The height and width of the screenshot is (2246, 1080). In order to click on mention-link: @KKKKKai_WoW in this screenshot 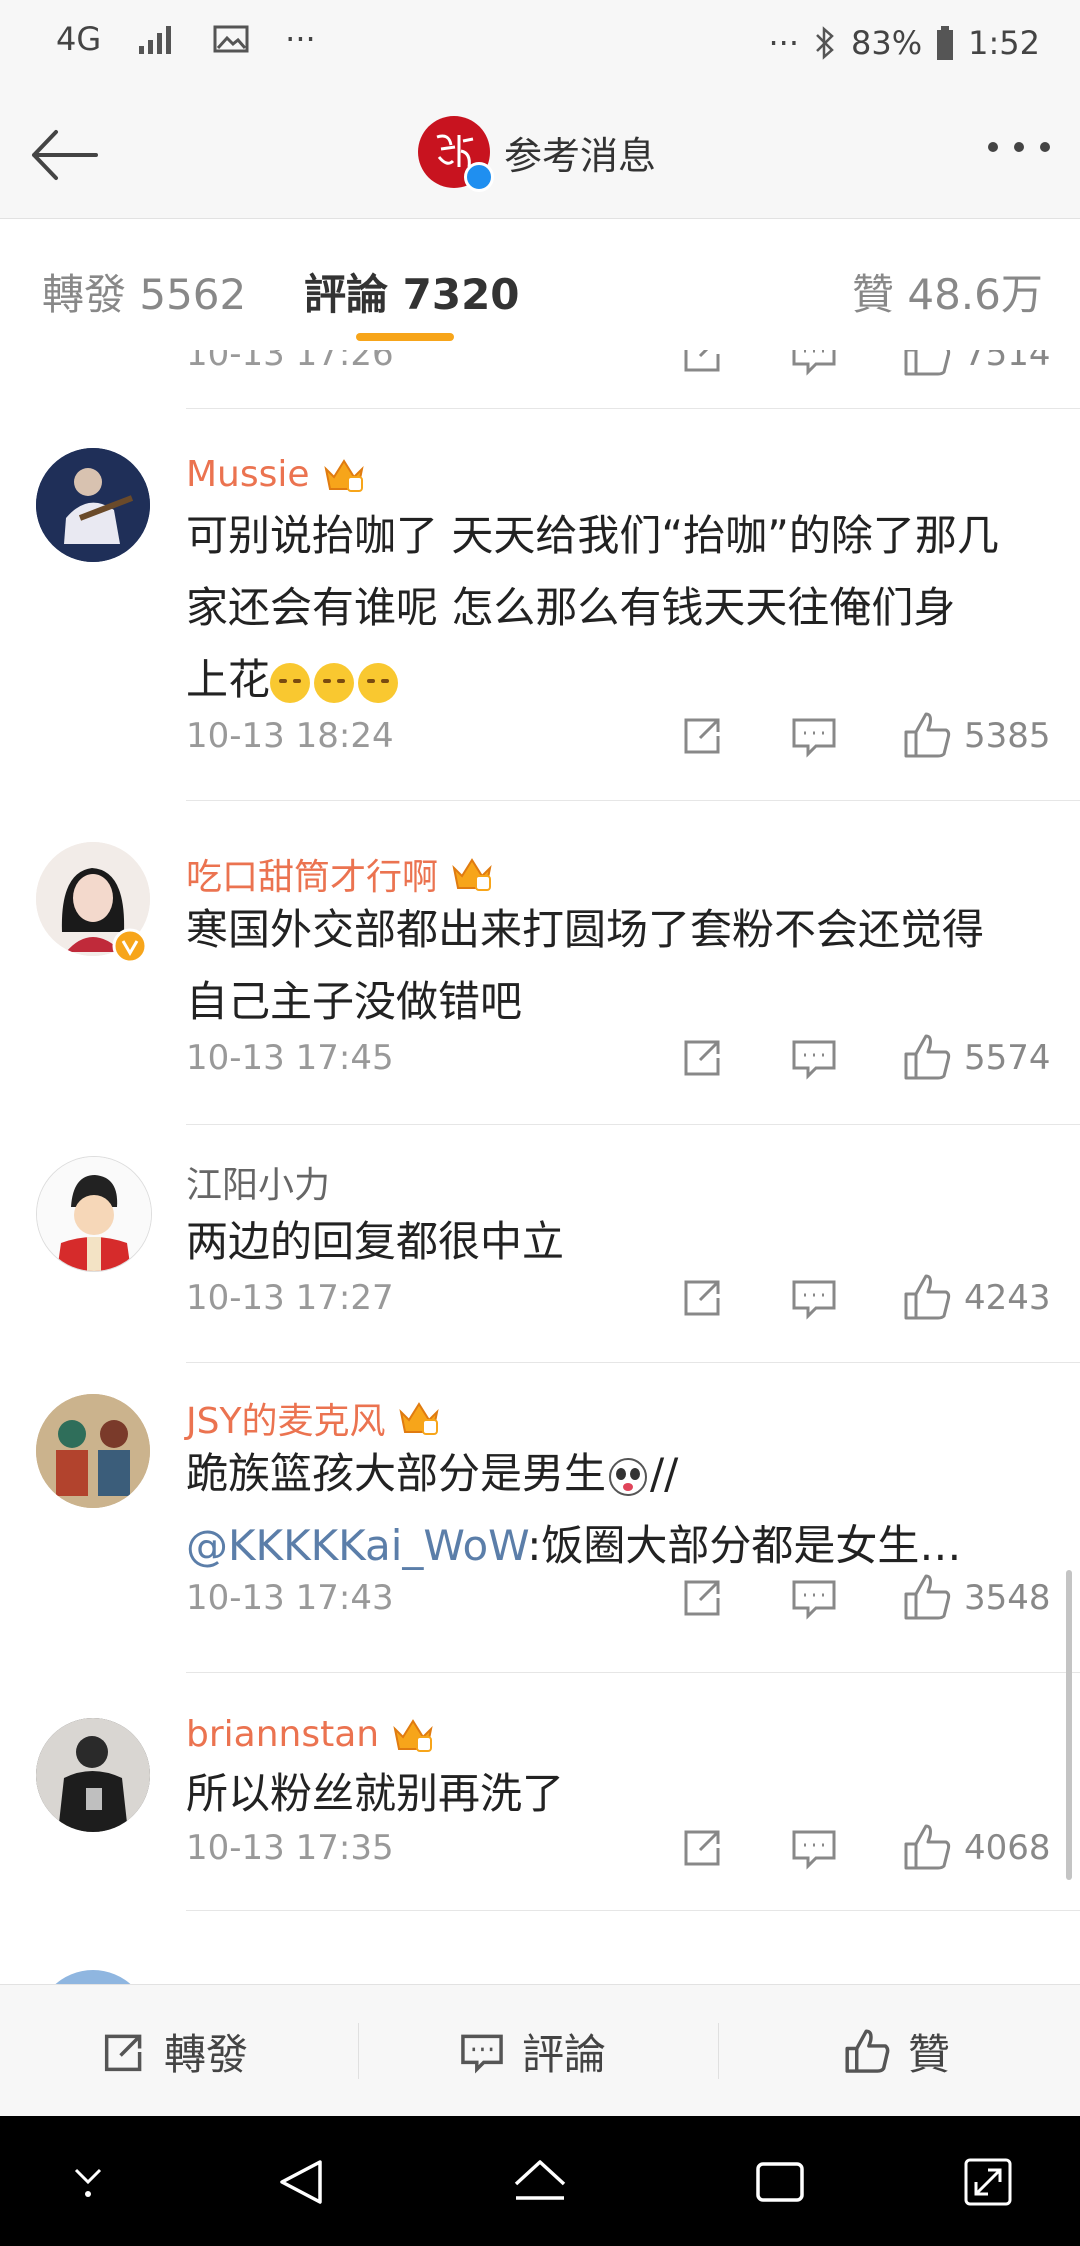, I will do `click(356, 1545)`.